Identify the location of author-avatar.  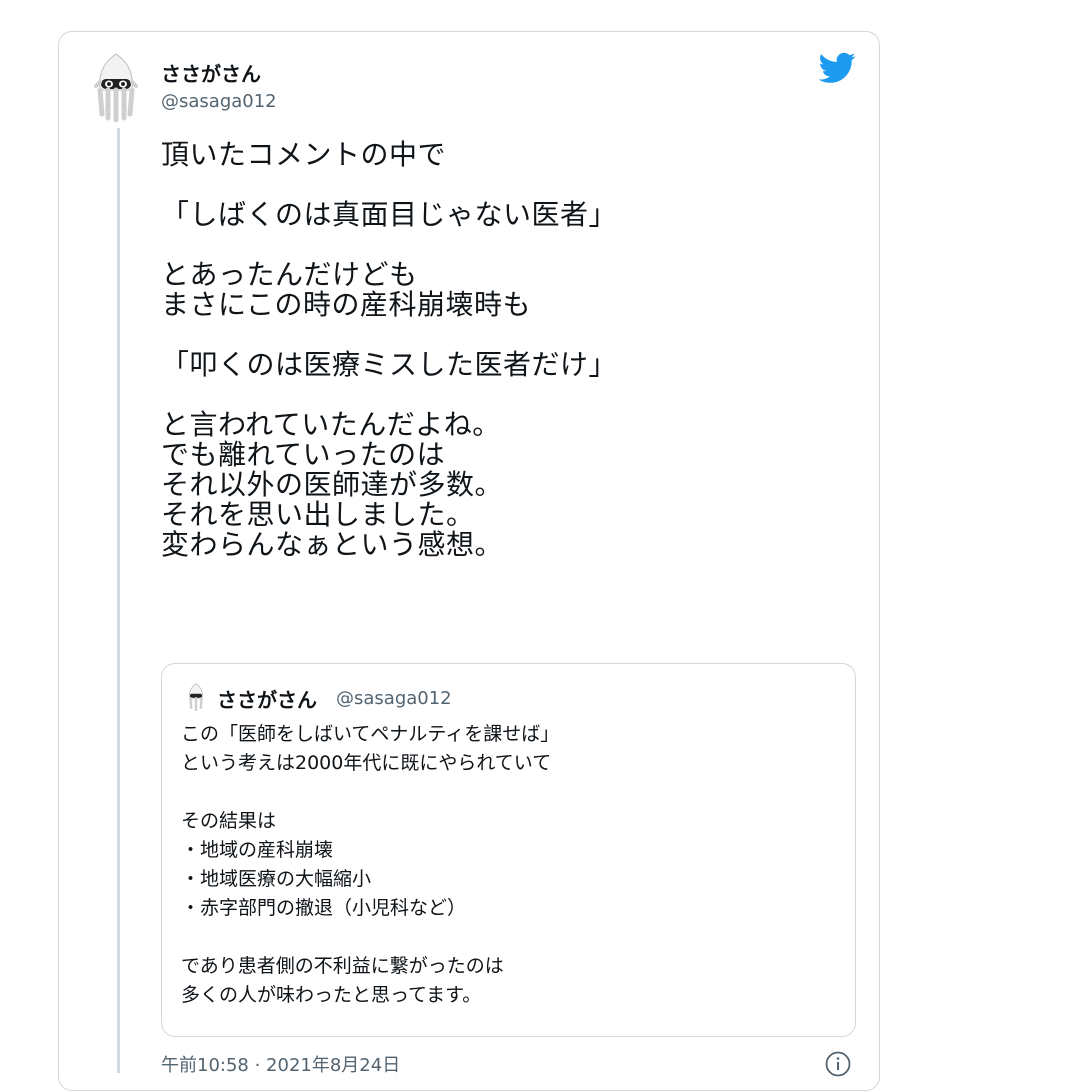
(116, 87).